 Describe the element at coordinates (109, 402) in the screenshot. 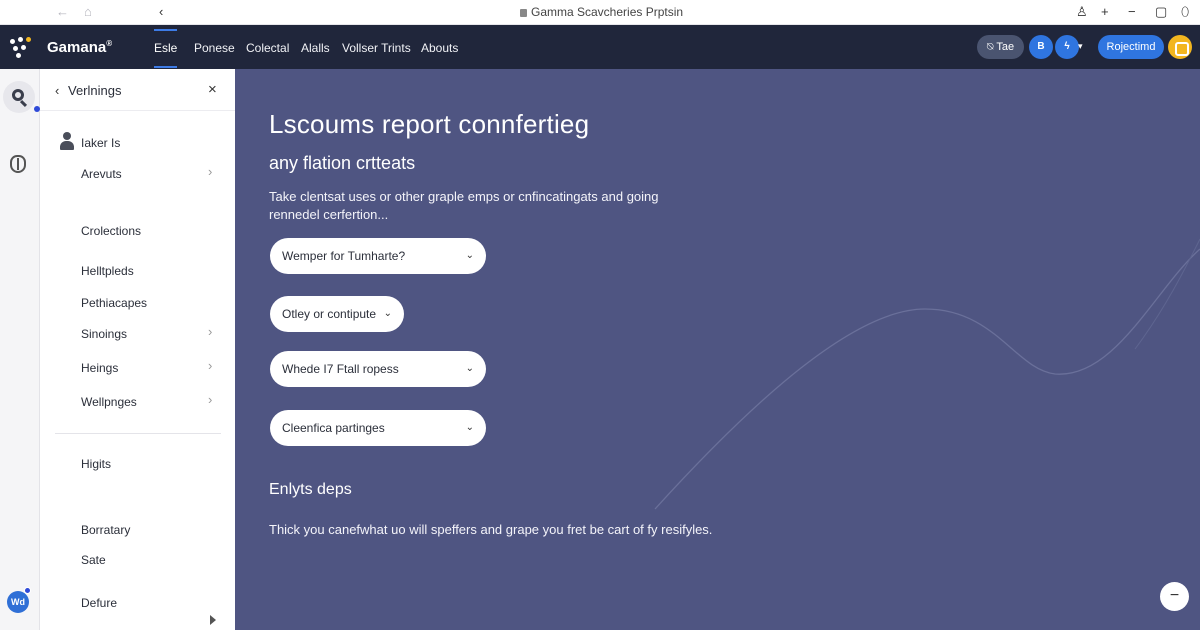

I see `panel-item-wellpnges: Wellpnges` at that location.